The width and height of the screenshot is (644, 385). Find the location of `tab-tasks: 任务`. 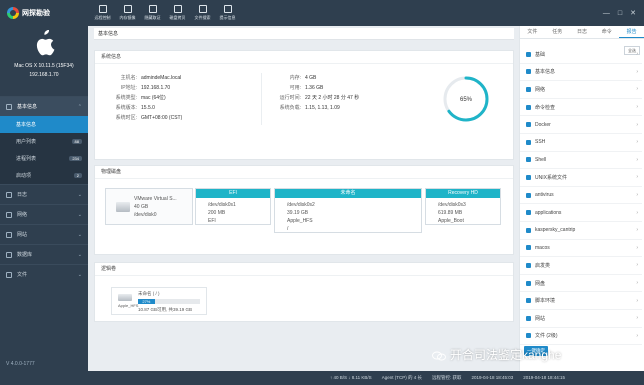

tab-tasks: 任务 is located at coordinates (557, 32).